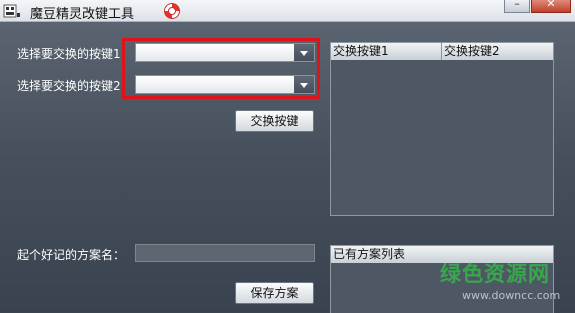 Image resolution: width=575 pixels, height=313 pixels. What do you see at coordinates (274, 121) in the screenshot?
I see `swap-keys-button: 交换按键` at bounding box center [274, 121].